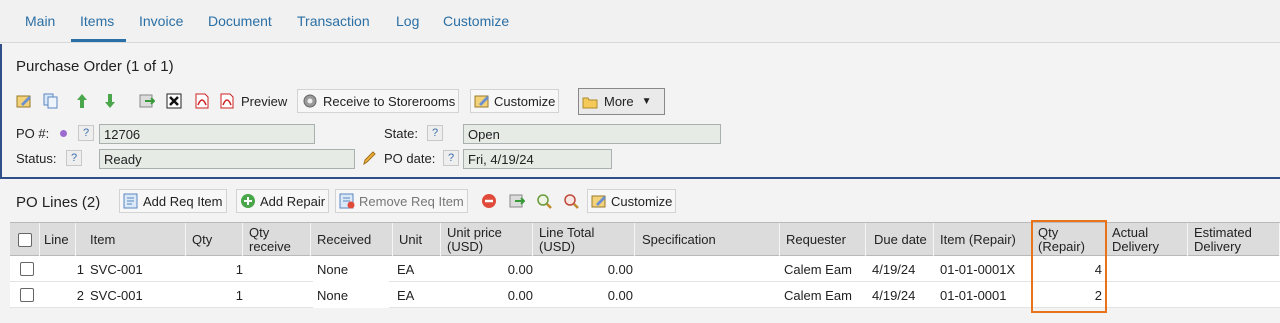 This screenshot has width=1280, height=323. Describe the element at coordinates (984, 240) in the screenshot. I see `col-item-repair: Item (Repair)` at that location.